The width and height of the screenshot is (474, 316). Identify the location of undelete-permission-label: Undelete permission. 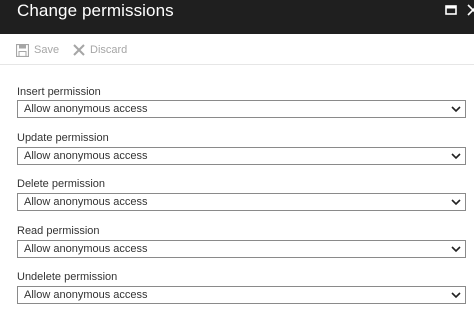
(67, 277).